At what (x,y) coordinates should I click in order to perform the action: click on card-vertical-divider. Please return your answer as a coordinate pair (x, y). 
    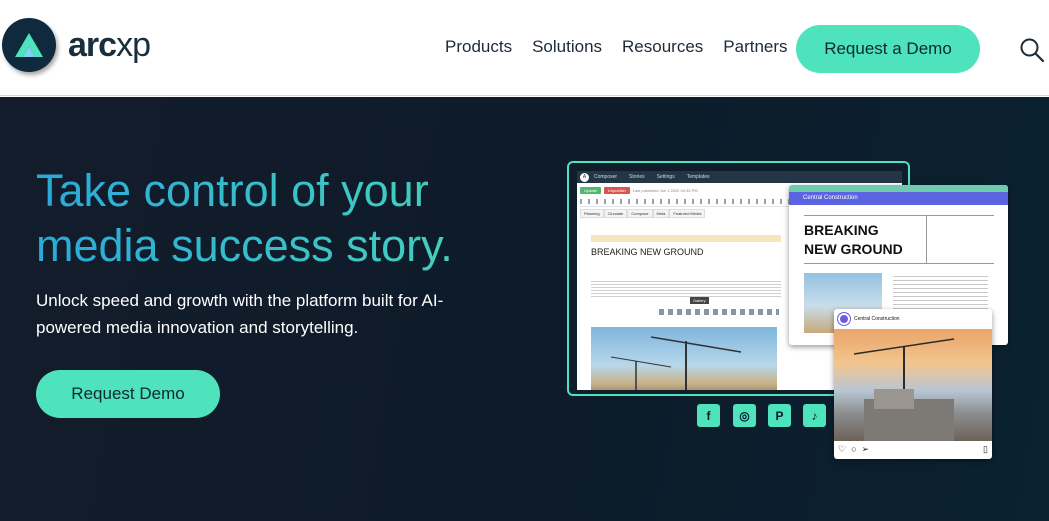
    Looking at the image, I should click on (926, 239).